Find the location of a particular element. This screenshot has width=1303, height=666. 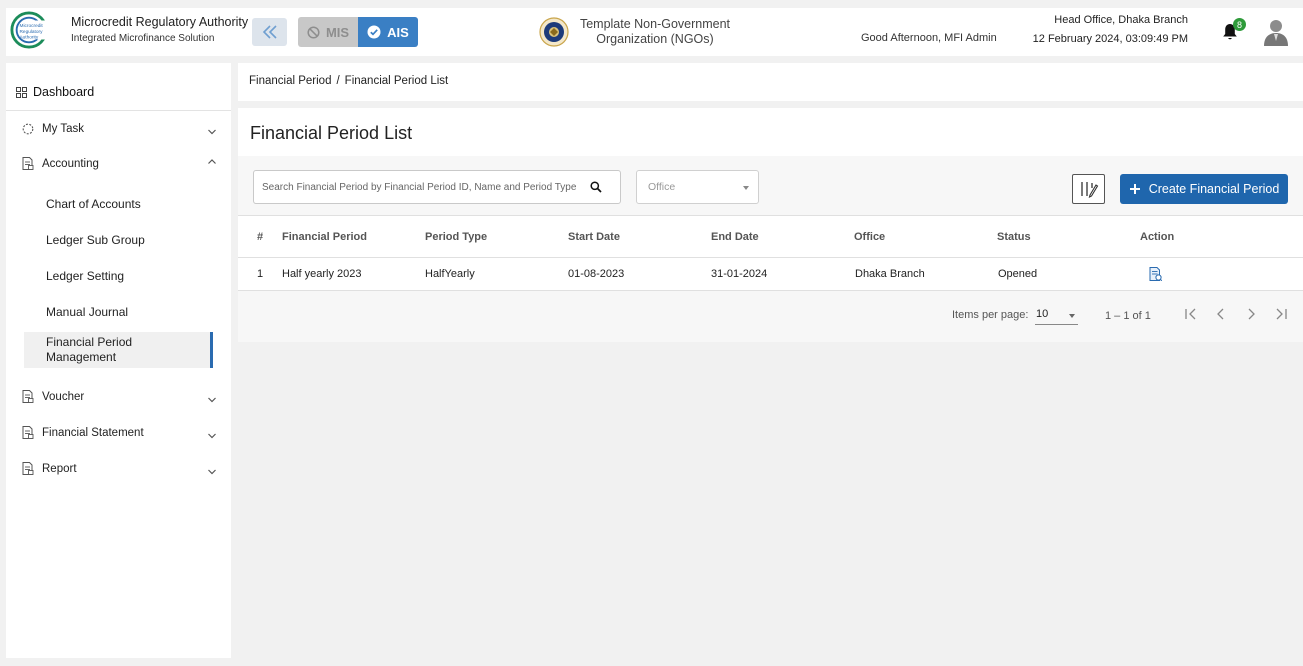

search-icon is located at coordinates (596, 187).